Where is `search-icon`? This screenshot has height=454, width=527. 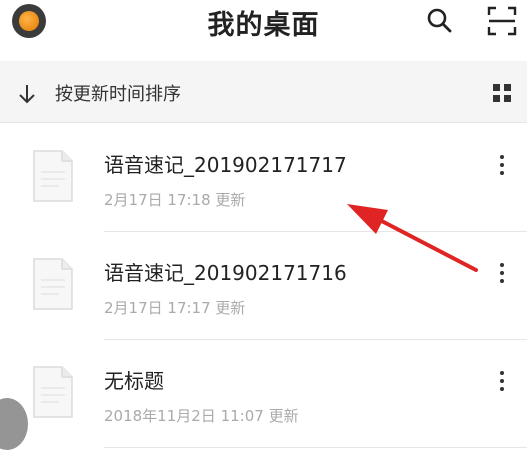
search-icon is located at coordinates (439, 20).